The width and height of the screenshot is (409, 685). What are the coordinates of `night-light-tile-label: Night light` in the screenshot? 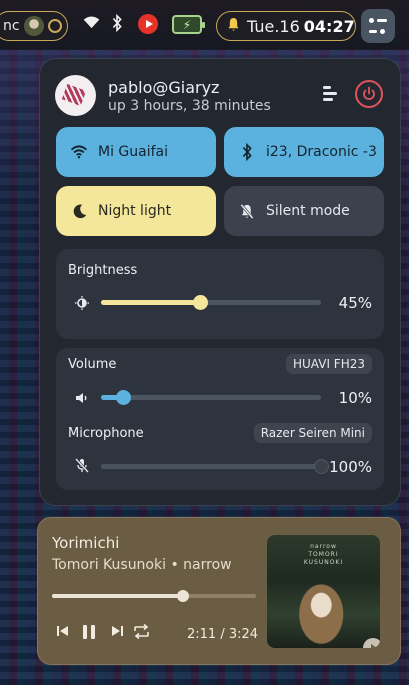 It's located at (135, 211).